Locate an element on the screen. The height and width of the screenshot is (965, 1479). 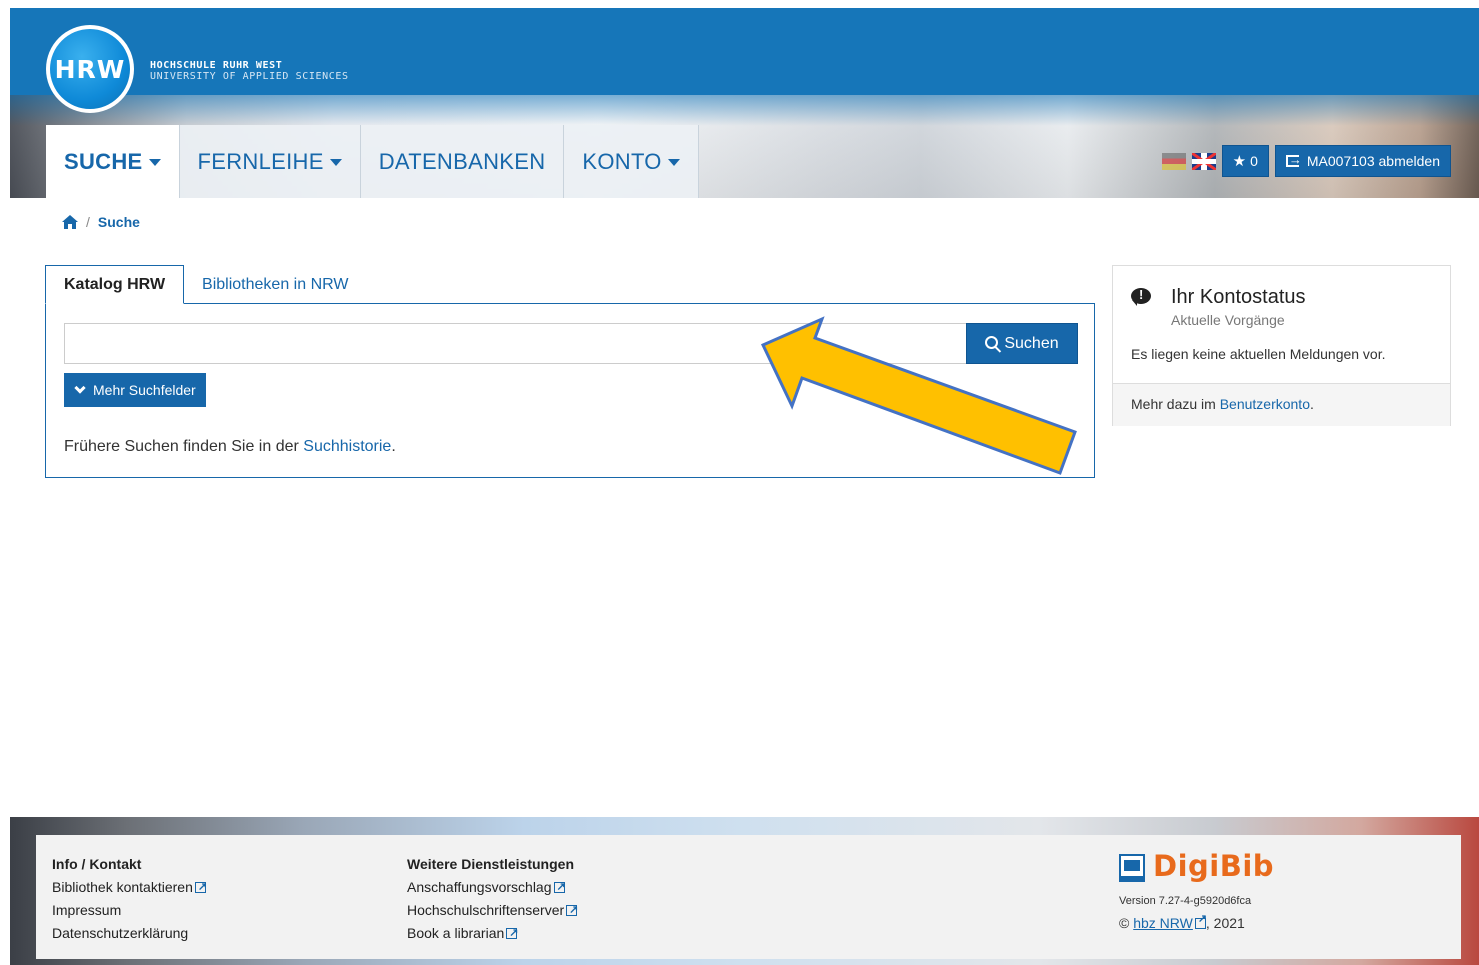
account-status-footer: Mehr dazu im Benutzerkonto. is located at coordinates (1281, 404).